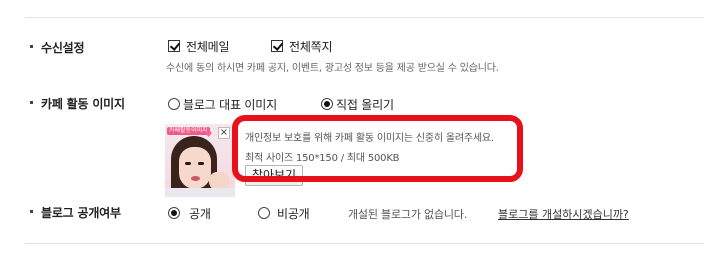 Image resolution: width=704 pixels, height=262 pixels. I want to click on private-radio, so click(264, 213).